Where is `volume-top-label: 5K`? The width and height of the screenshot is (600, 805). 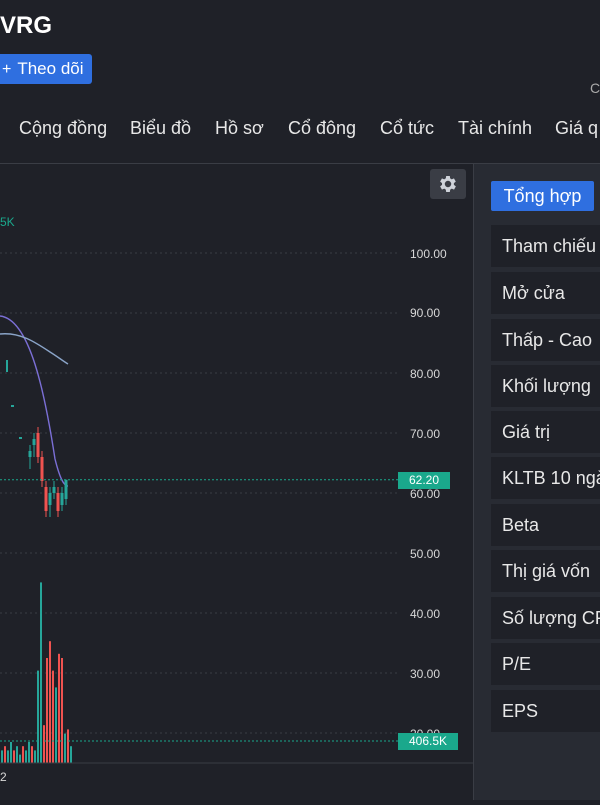
volume-top-label: 5K is located at coordinates (7, 222).